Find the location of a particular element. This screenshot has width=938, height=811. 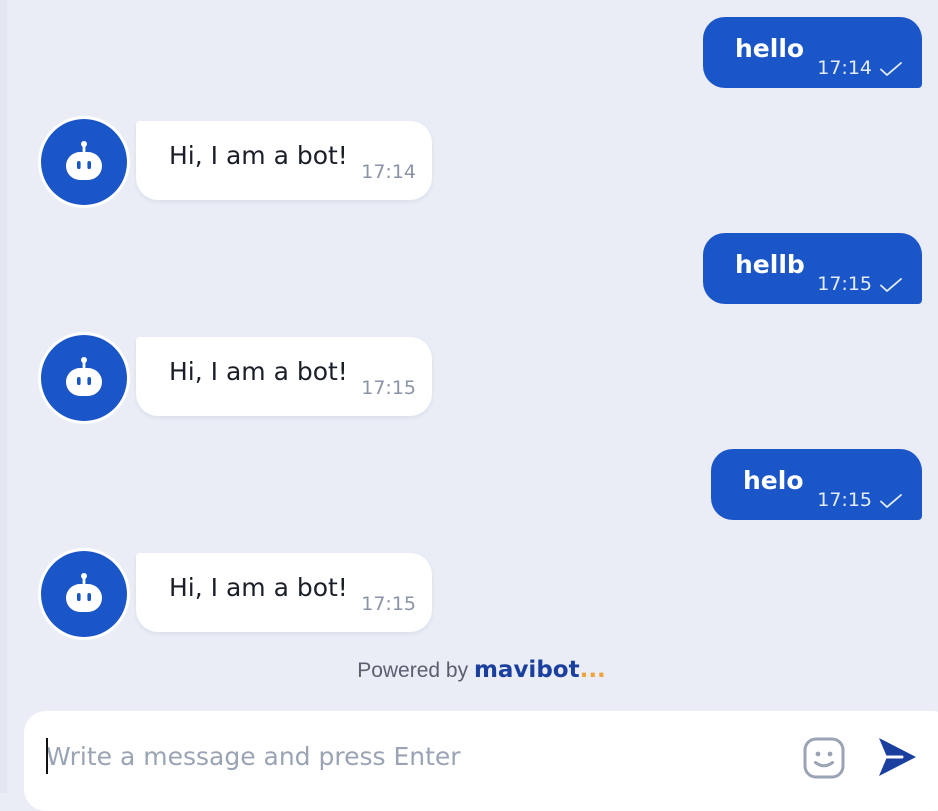

user-message: hellb 17:15 is located at coordinates (812, 268).